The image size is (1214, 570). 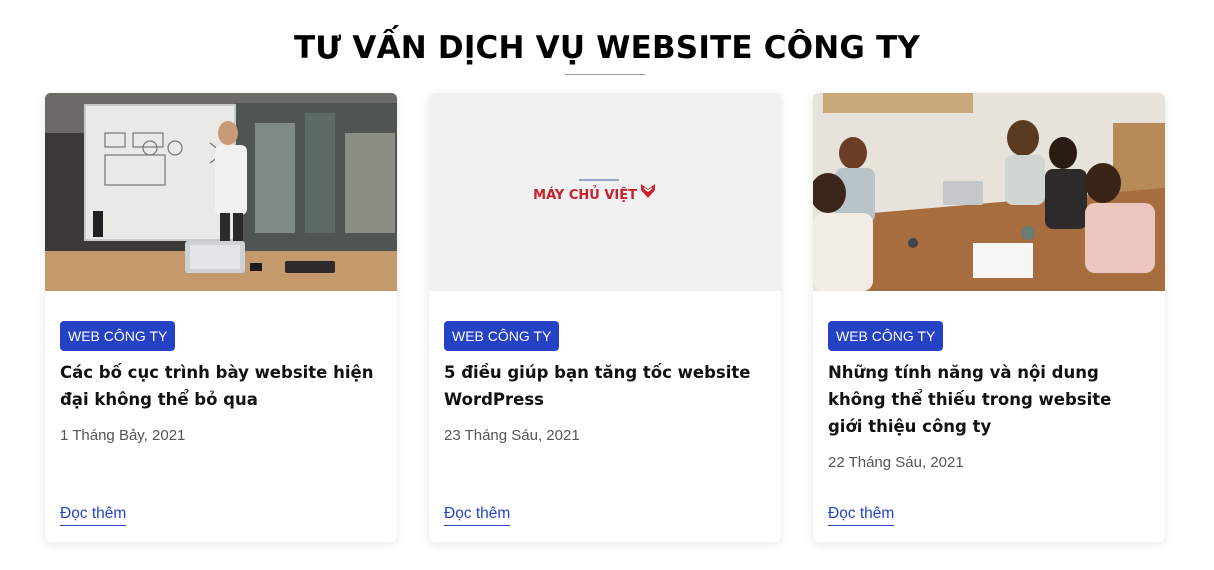 What do you see at coordinates (896, 462) in the screenshot?
I see `article-date: 22 Tháng Sáu, 2021` at bounding box center [896, 462].